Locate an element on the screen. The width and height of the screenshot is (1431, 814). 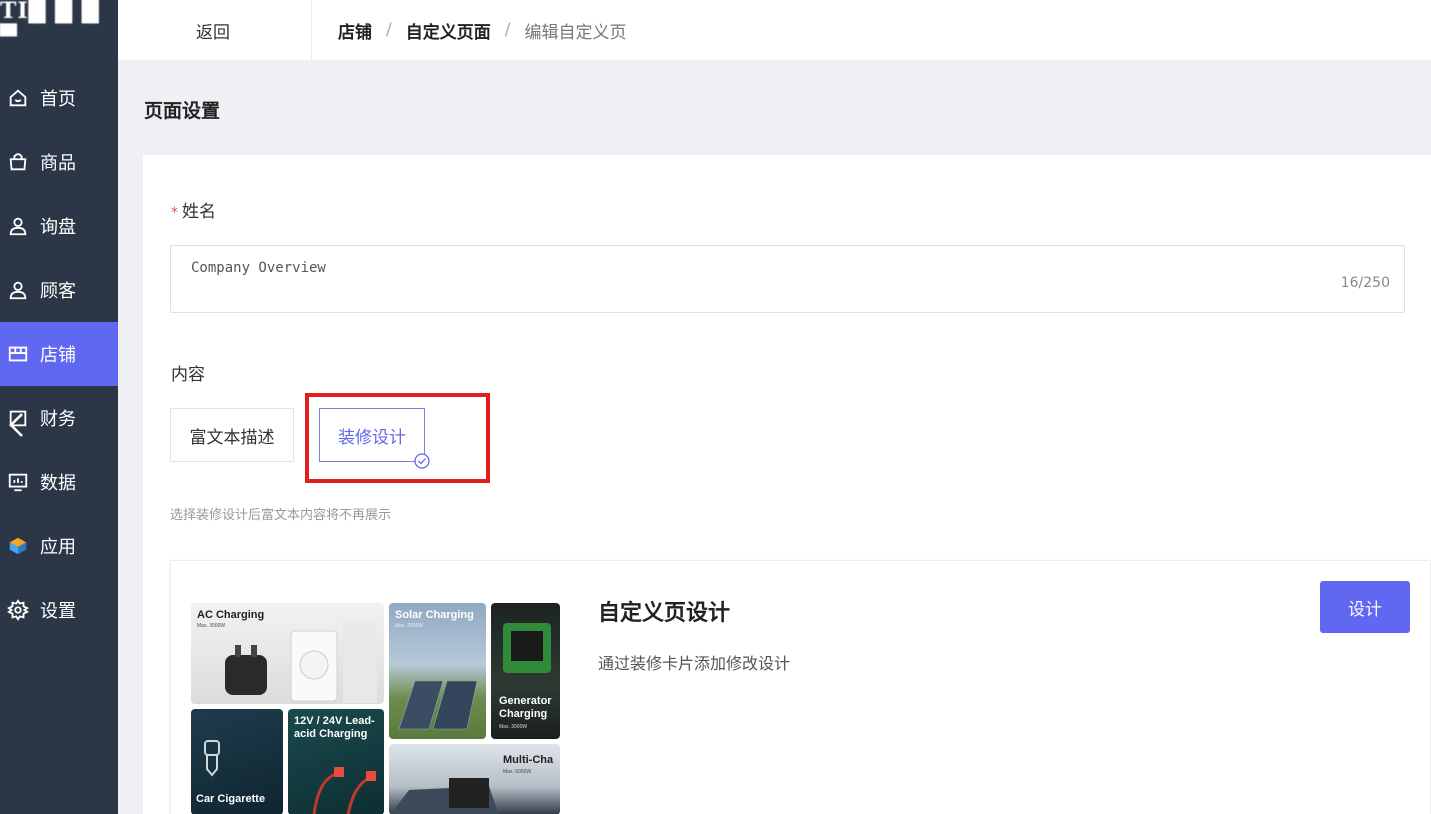
hint-text: 选择装修设计后富文本内容将不再展示 is located at coordinates (281, 515).